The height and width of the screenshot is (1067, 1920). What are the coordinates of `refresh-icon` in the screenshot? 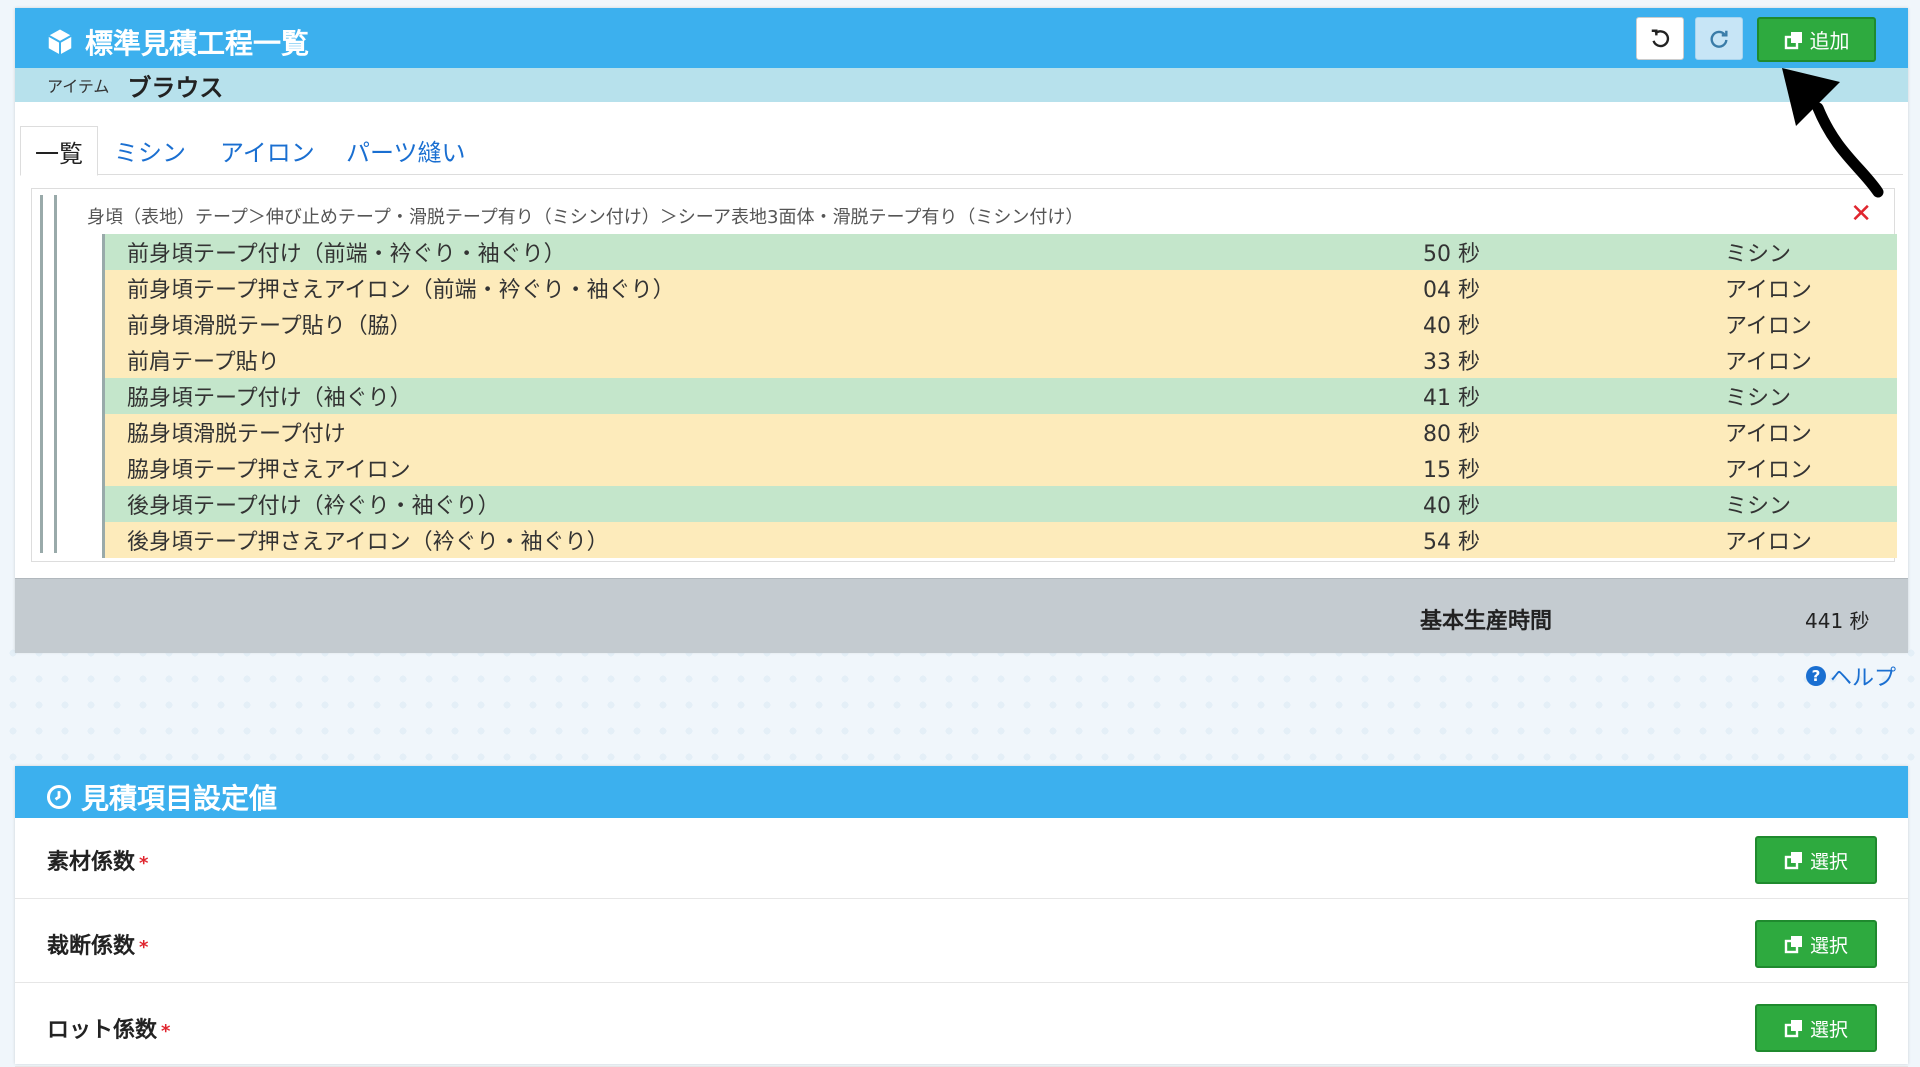 It's located at (1719, 39).